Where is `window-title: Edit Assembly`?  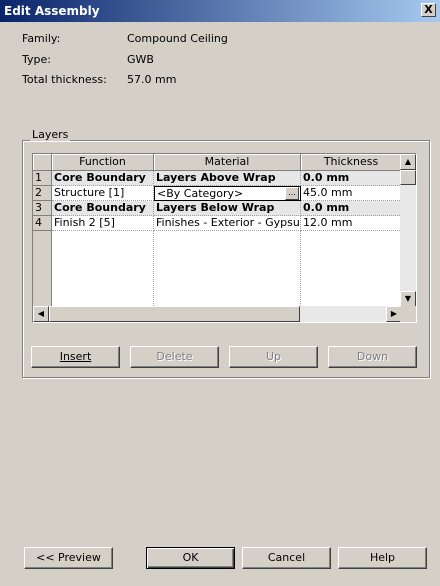 window-title: Edit Assembly is located at coordinates (52, 11).